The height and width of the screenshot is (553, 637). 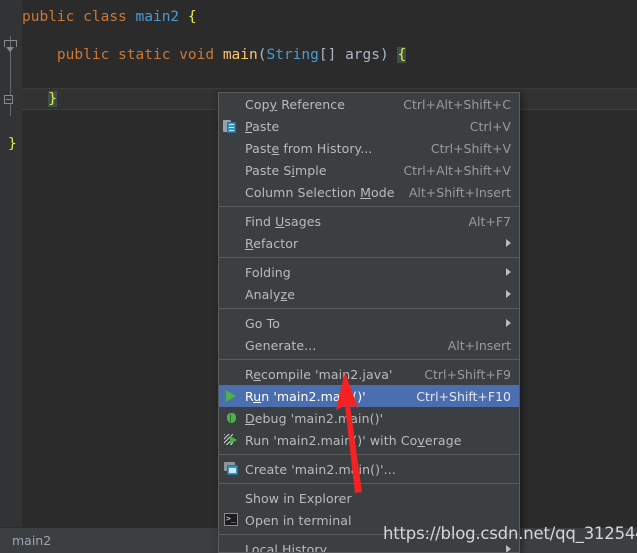 I want to click on token-identifier: args, so click(x=362, y=55).